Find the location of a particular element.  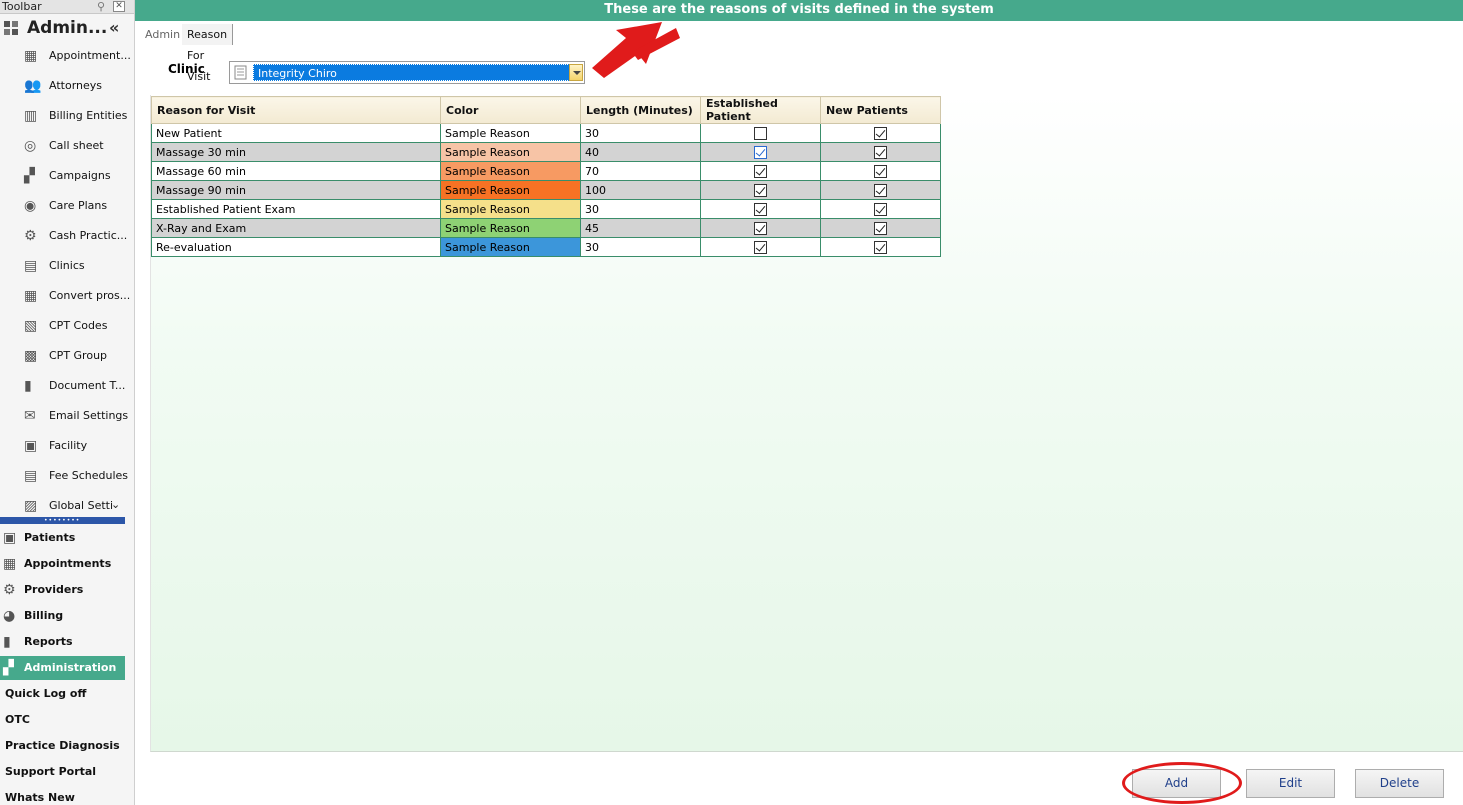

sidebar-item-label: Clinics is located at coordinates (67, 265).